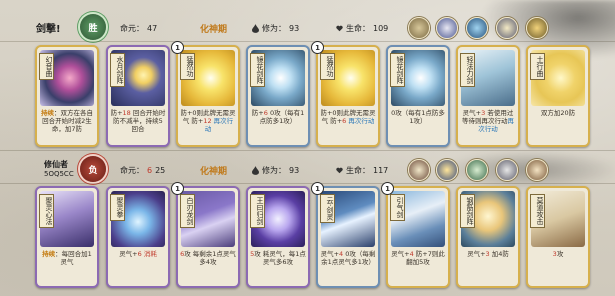  Describe the element at coordinates (150, 170) in the screenshot. I see `mingyuan-current: 6` at that location.